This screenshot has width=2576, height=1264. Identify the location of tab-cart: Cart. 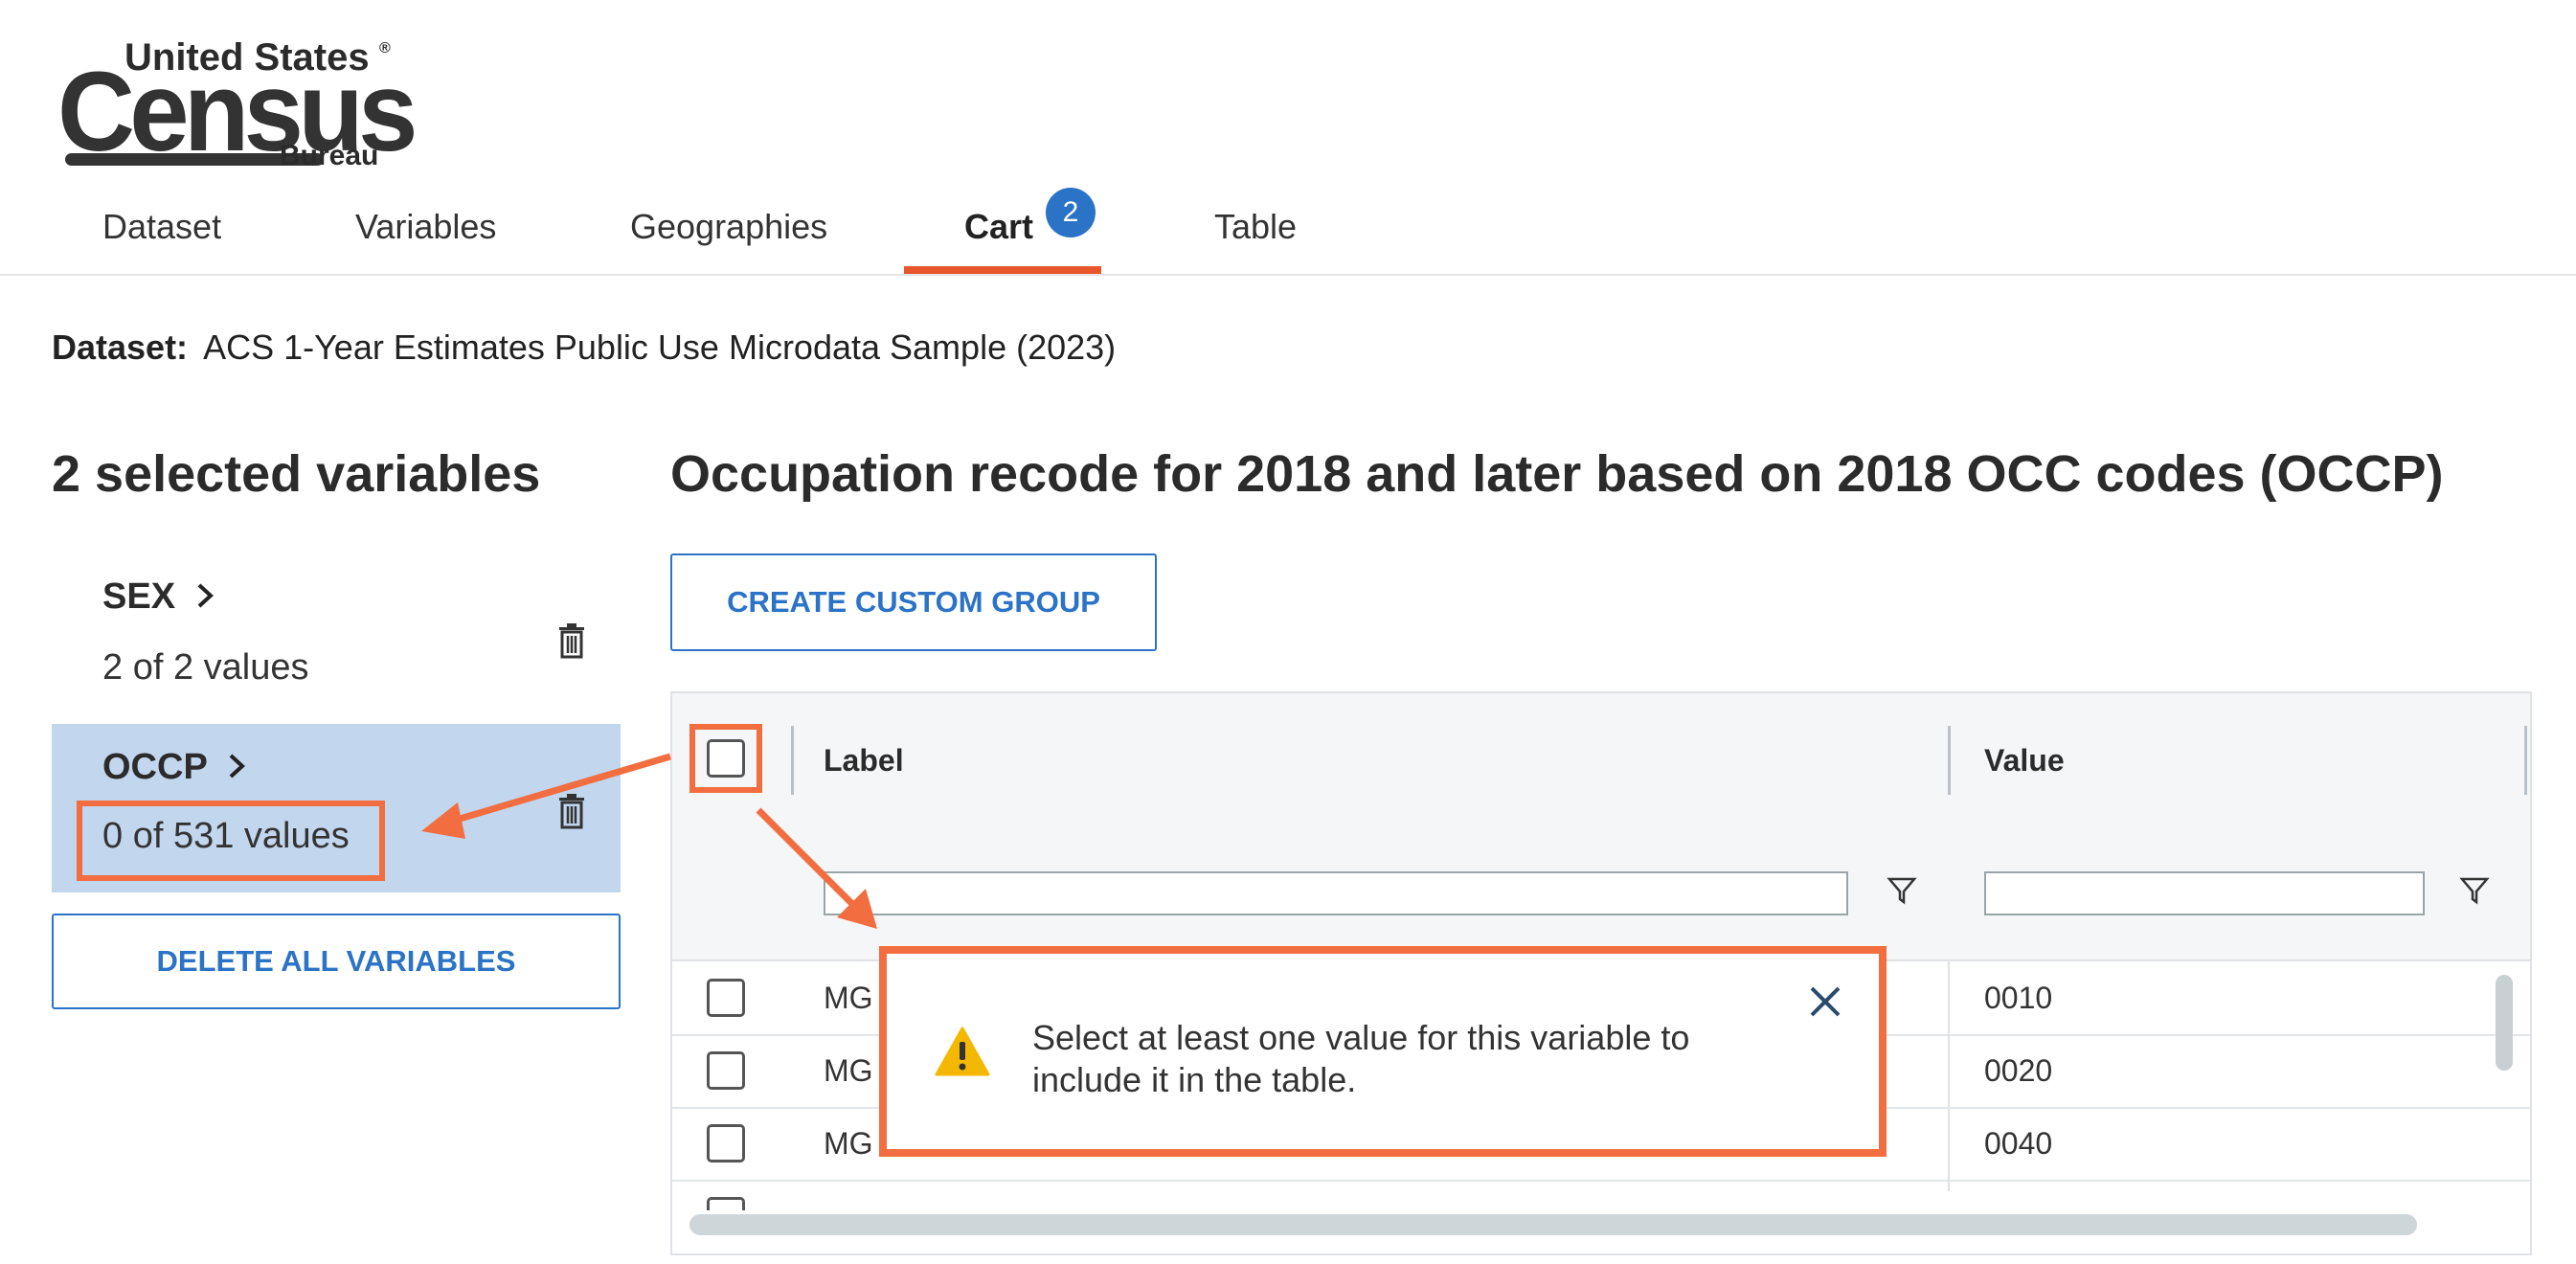
(998, 227).